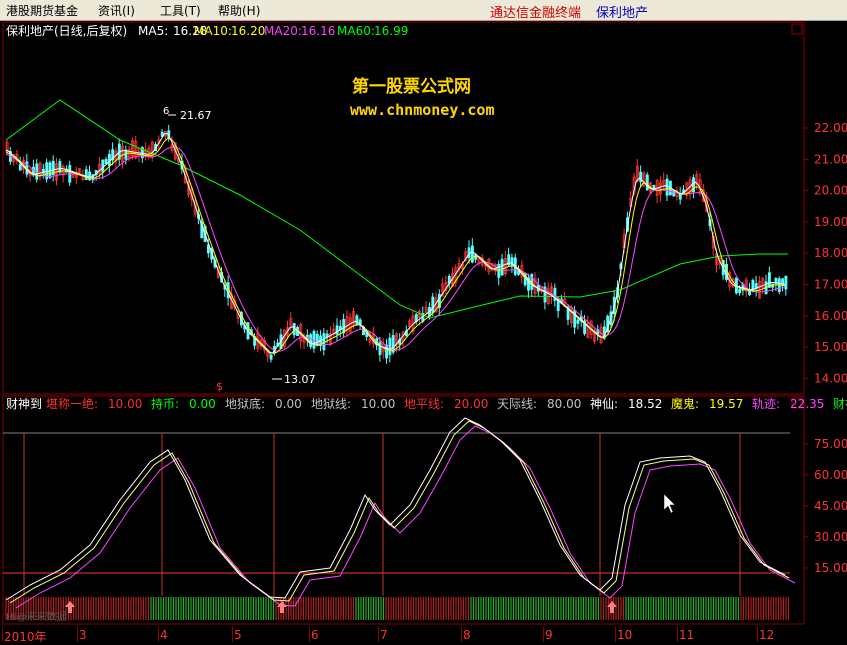  Describe the element at coordinates (36, 616) in the screenshot. I see `bottom-watermark: Hi@来来数据` at that location.